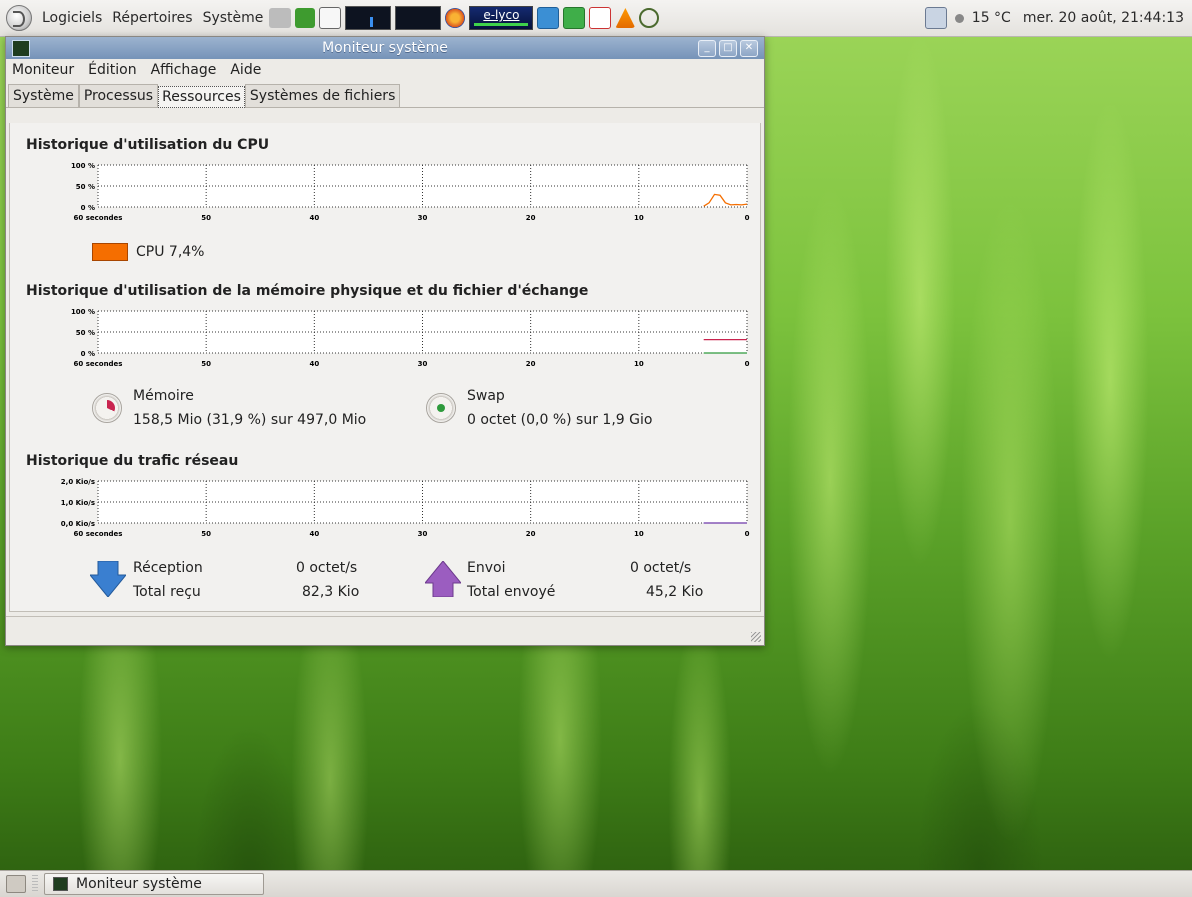 This screenshot has width=1192, height=897. Describe the element at coordinates (443, 579) in the screenshot. I see `send-arrow-icon` at that location.